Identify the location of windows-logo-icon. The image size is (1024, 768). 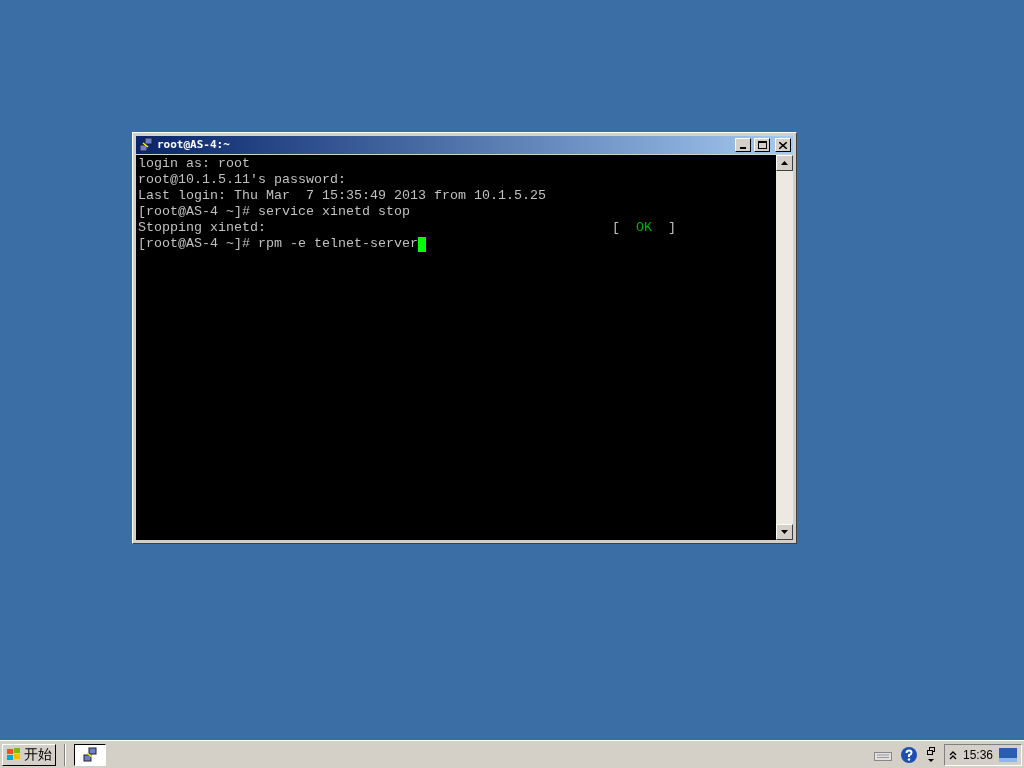
(14, 754).